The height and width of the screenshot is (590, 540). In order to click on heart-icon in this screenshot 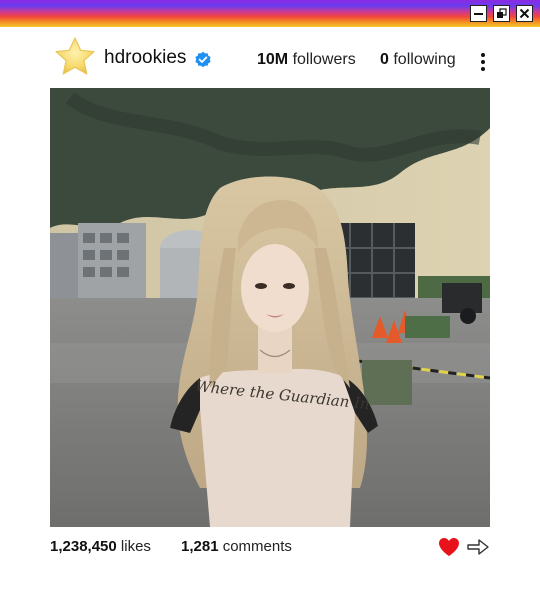, I will do `click(449, 547)`.